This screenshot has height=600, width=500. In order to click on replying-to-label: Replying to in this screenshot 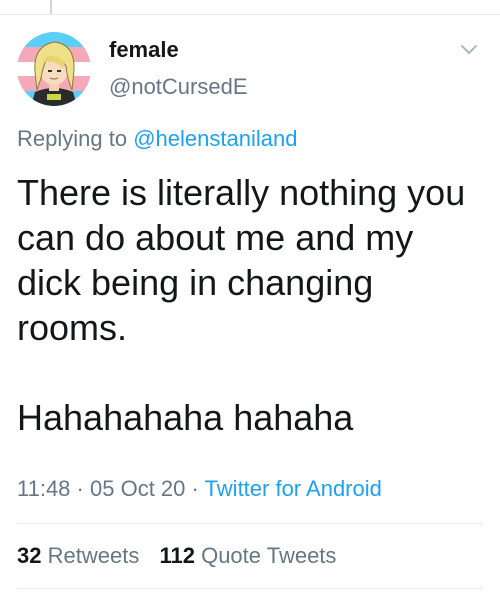, I will do `click(72, 138)`.